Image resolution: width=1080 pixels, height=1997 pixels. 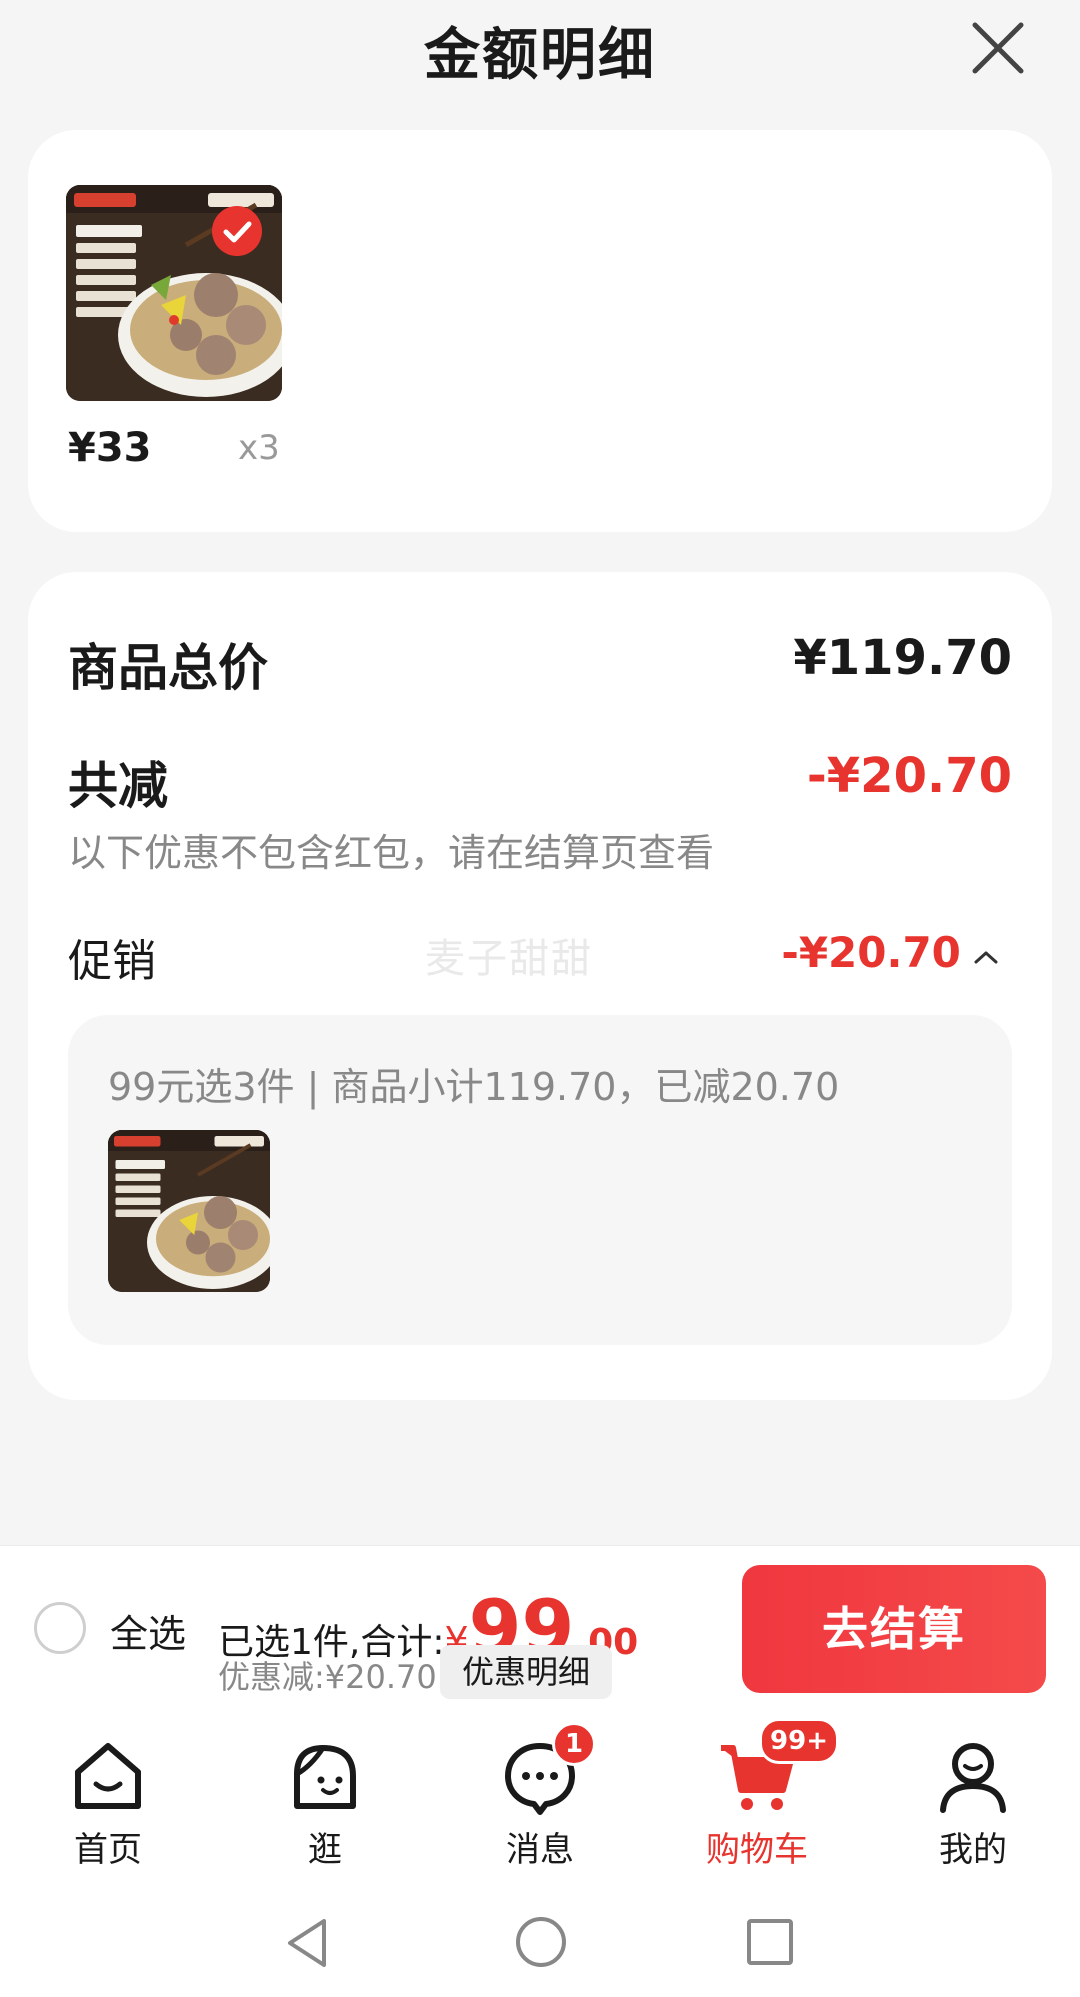 I want to click on tab-home: 首页, so click(x=108, y=1805).